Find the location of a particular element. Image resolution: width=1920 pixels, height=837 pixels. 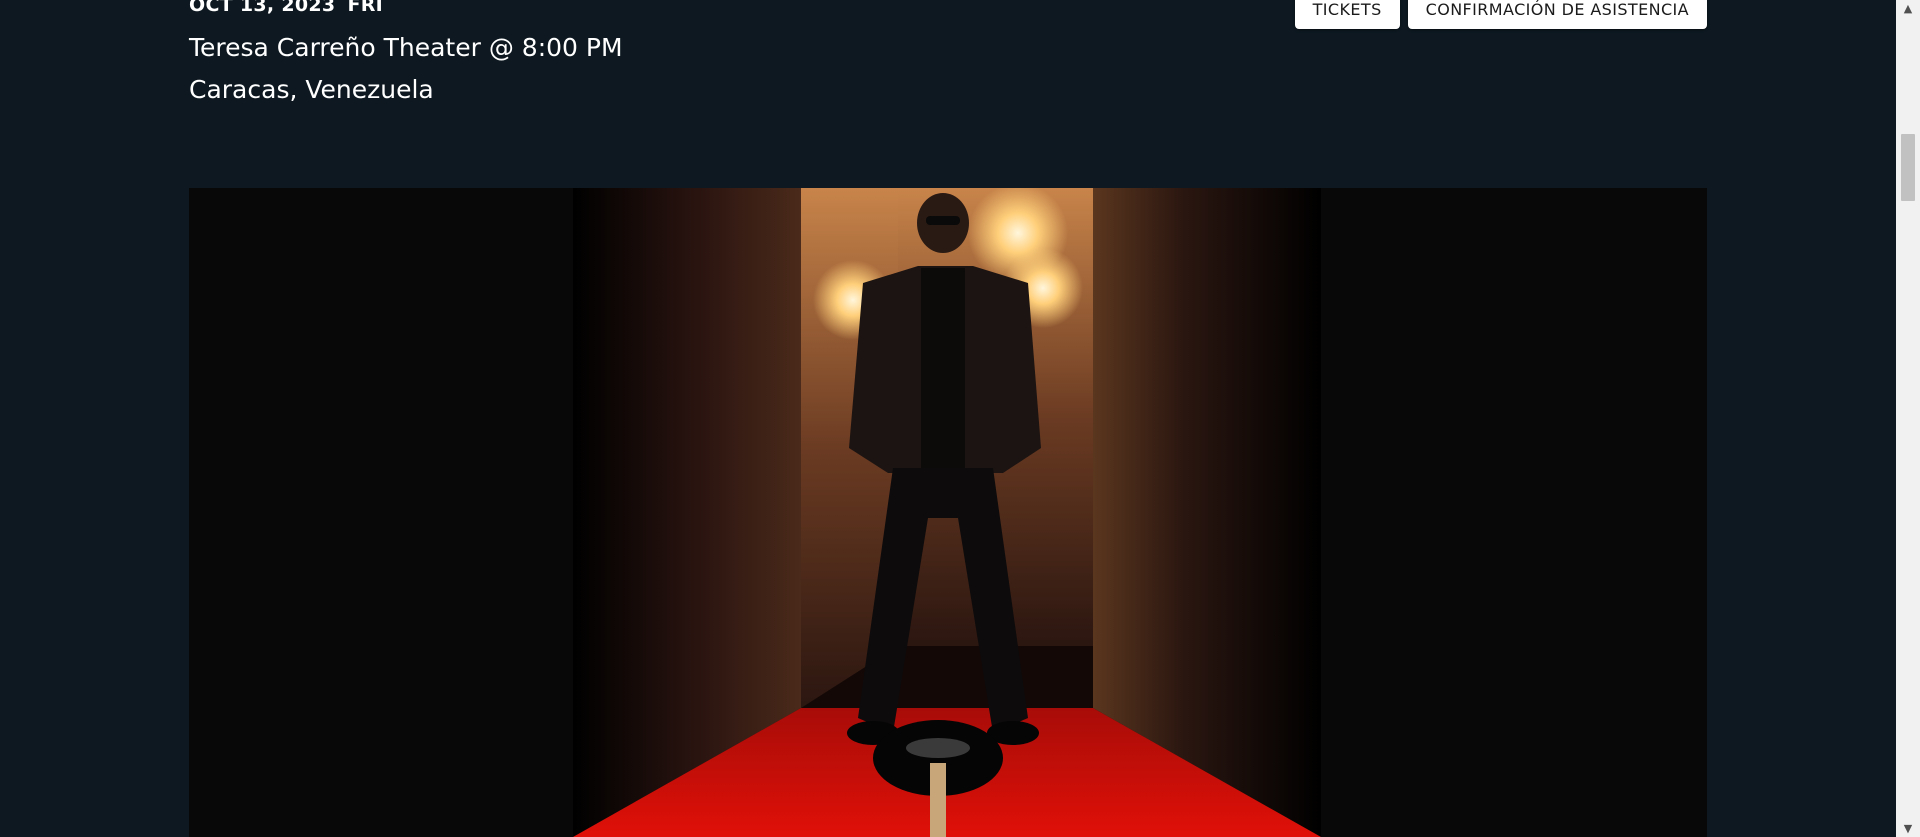

event-date-line: OCT 13, 2023 FRI is located at coordinates (286, 8).